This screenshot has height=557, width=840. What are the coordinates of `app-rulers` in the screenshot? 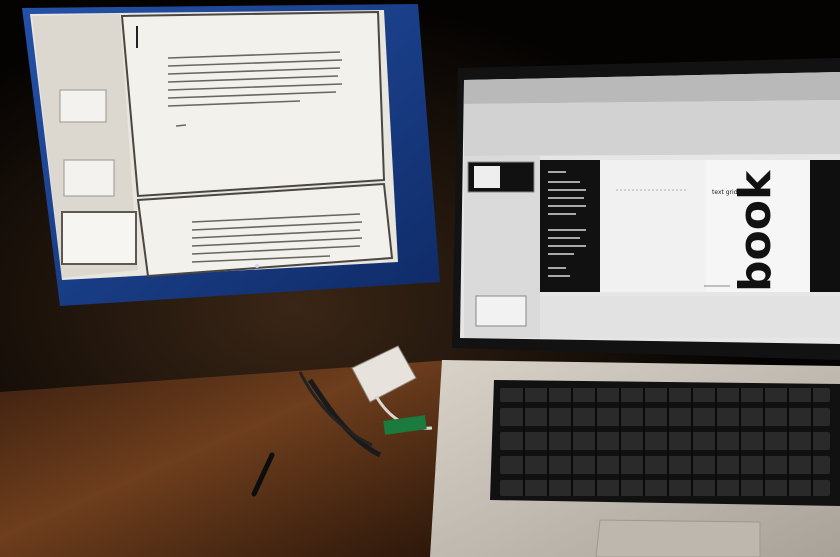 It's located at (652, 128).